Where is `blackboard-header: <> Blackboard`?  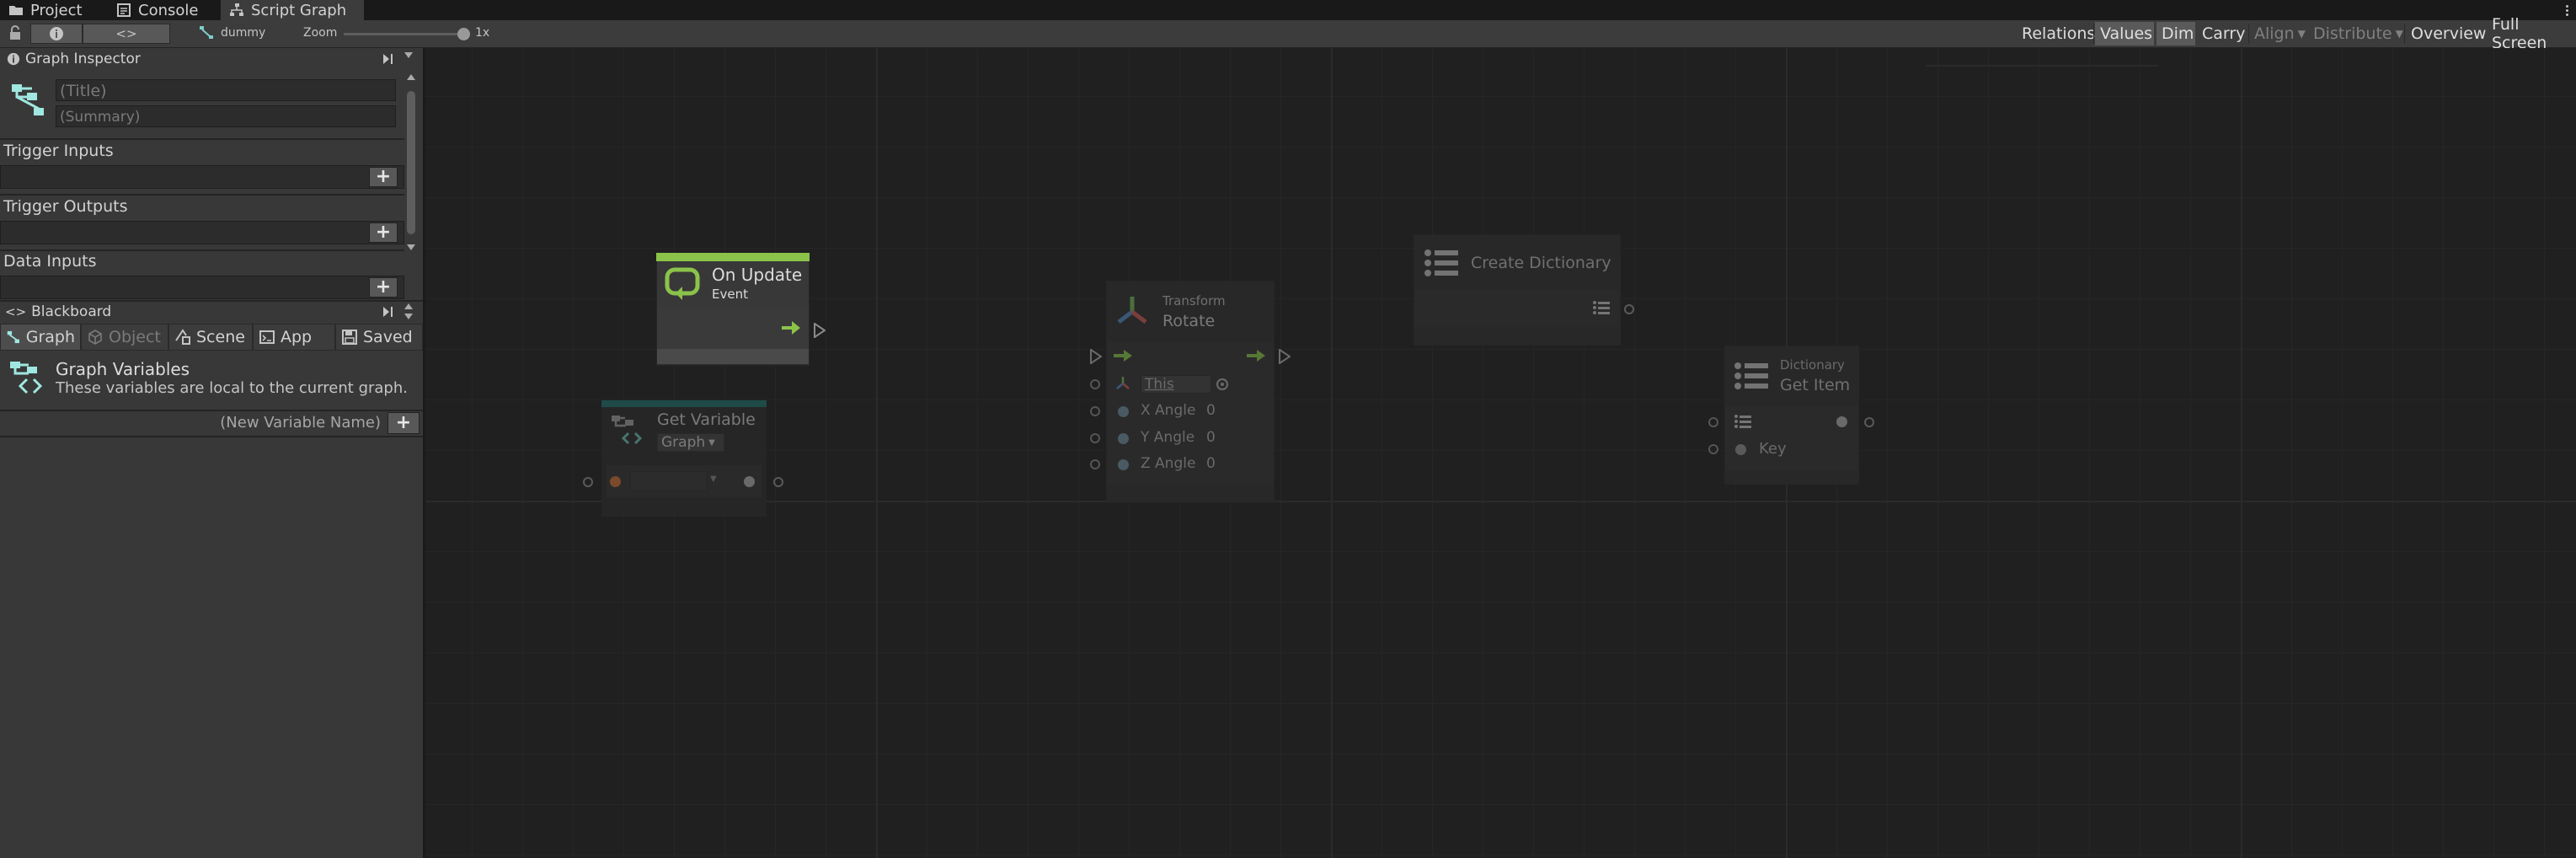 blackboard-header: <> Blackboard is located at coordinates (202, 312).